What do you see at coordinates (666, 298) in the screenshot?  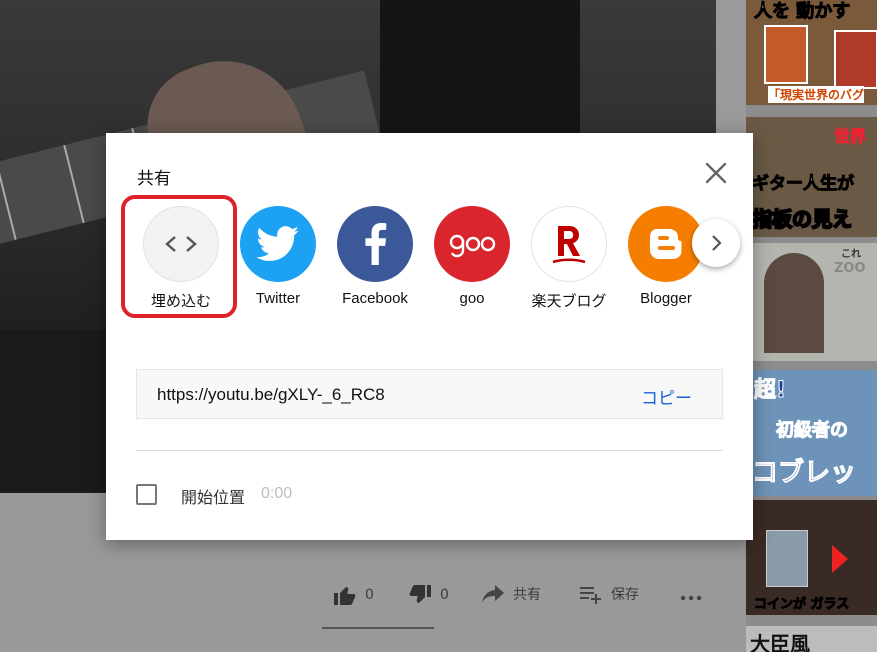 I see `share-label-blogger: Blogger` at bounding box center [666, 298].